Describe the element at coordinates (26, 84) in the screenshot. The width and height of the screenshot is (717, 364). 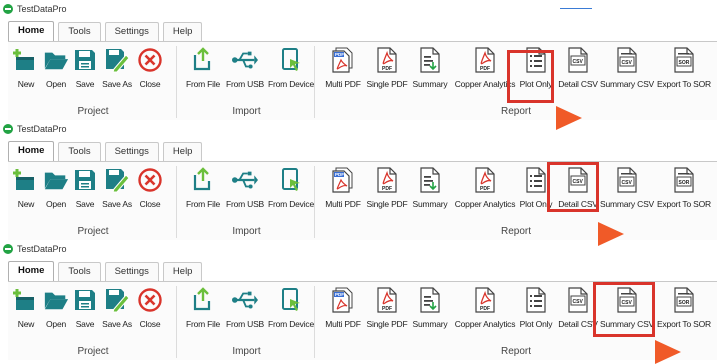
I see `new-label: New` at that location.